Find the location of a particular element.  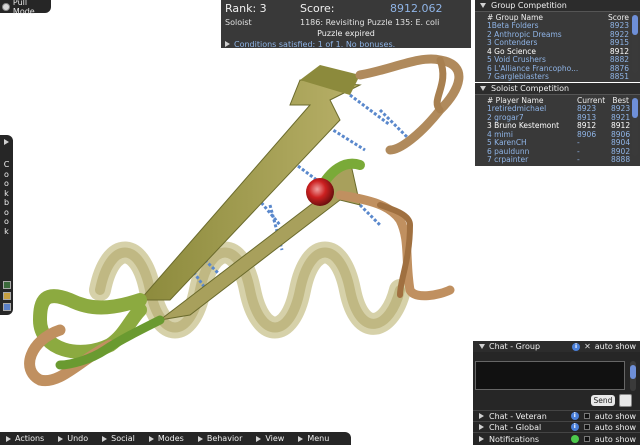

chat-group-input is located at coordinates (550, 375).